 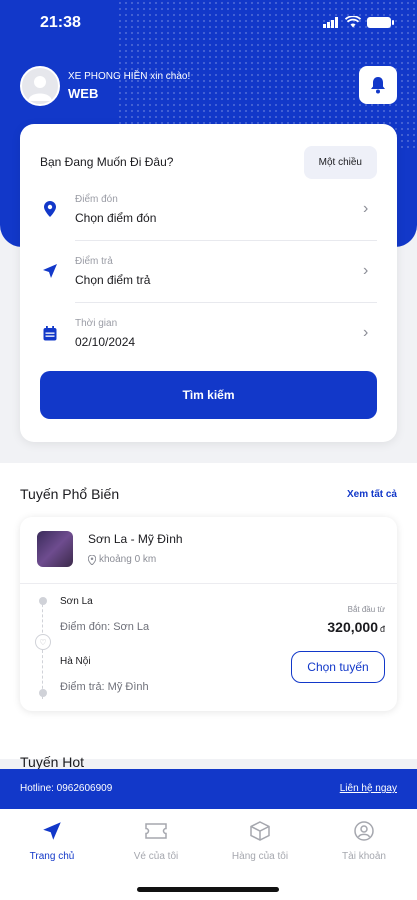 What do you see at coordinates (330, 22) in the screenshot?
I see `signal-icon` at bounding box center [330, 22].